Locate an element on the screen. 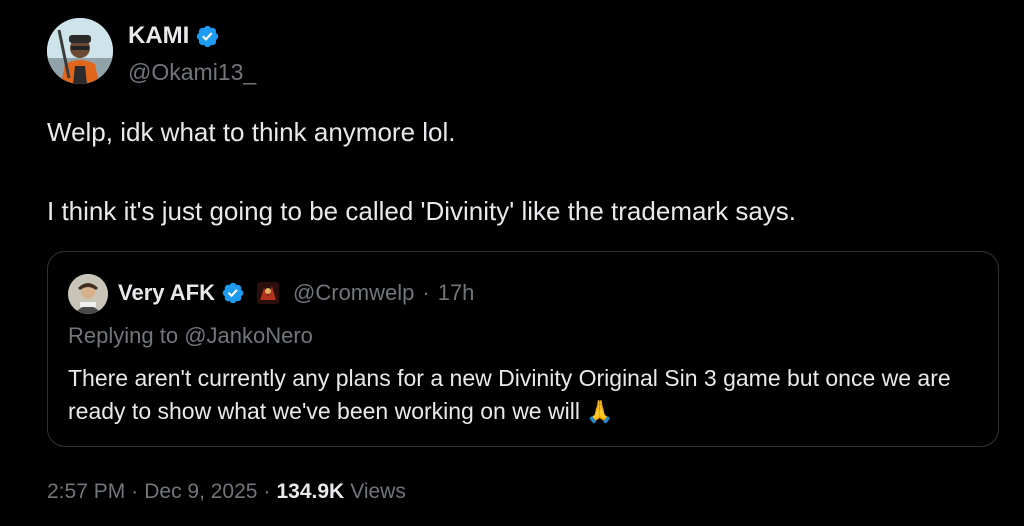 Image resolution: width=1024 pixels, height=526 pixels. replying-to-mention: @JankoNero is located at coordinates (248, 335).